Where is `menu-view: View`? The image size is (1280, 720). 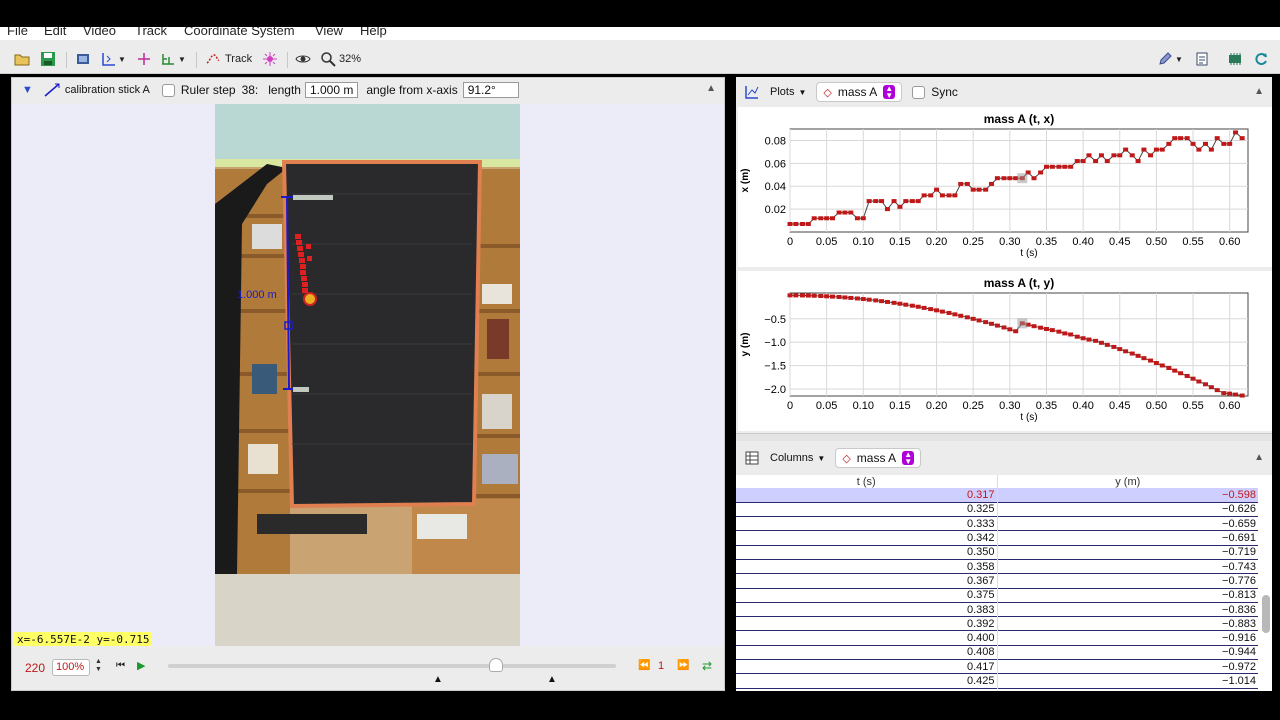 menu-view: View is located at coordinates (329, 32).